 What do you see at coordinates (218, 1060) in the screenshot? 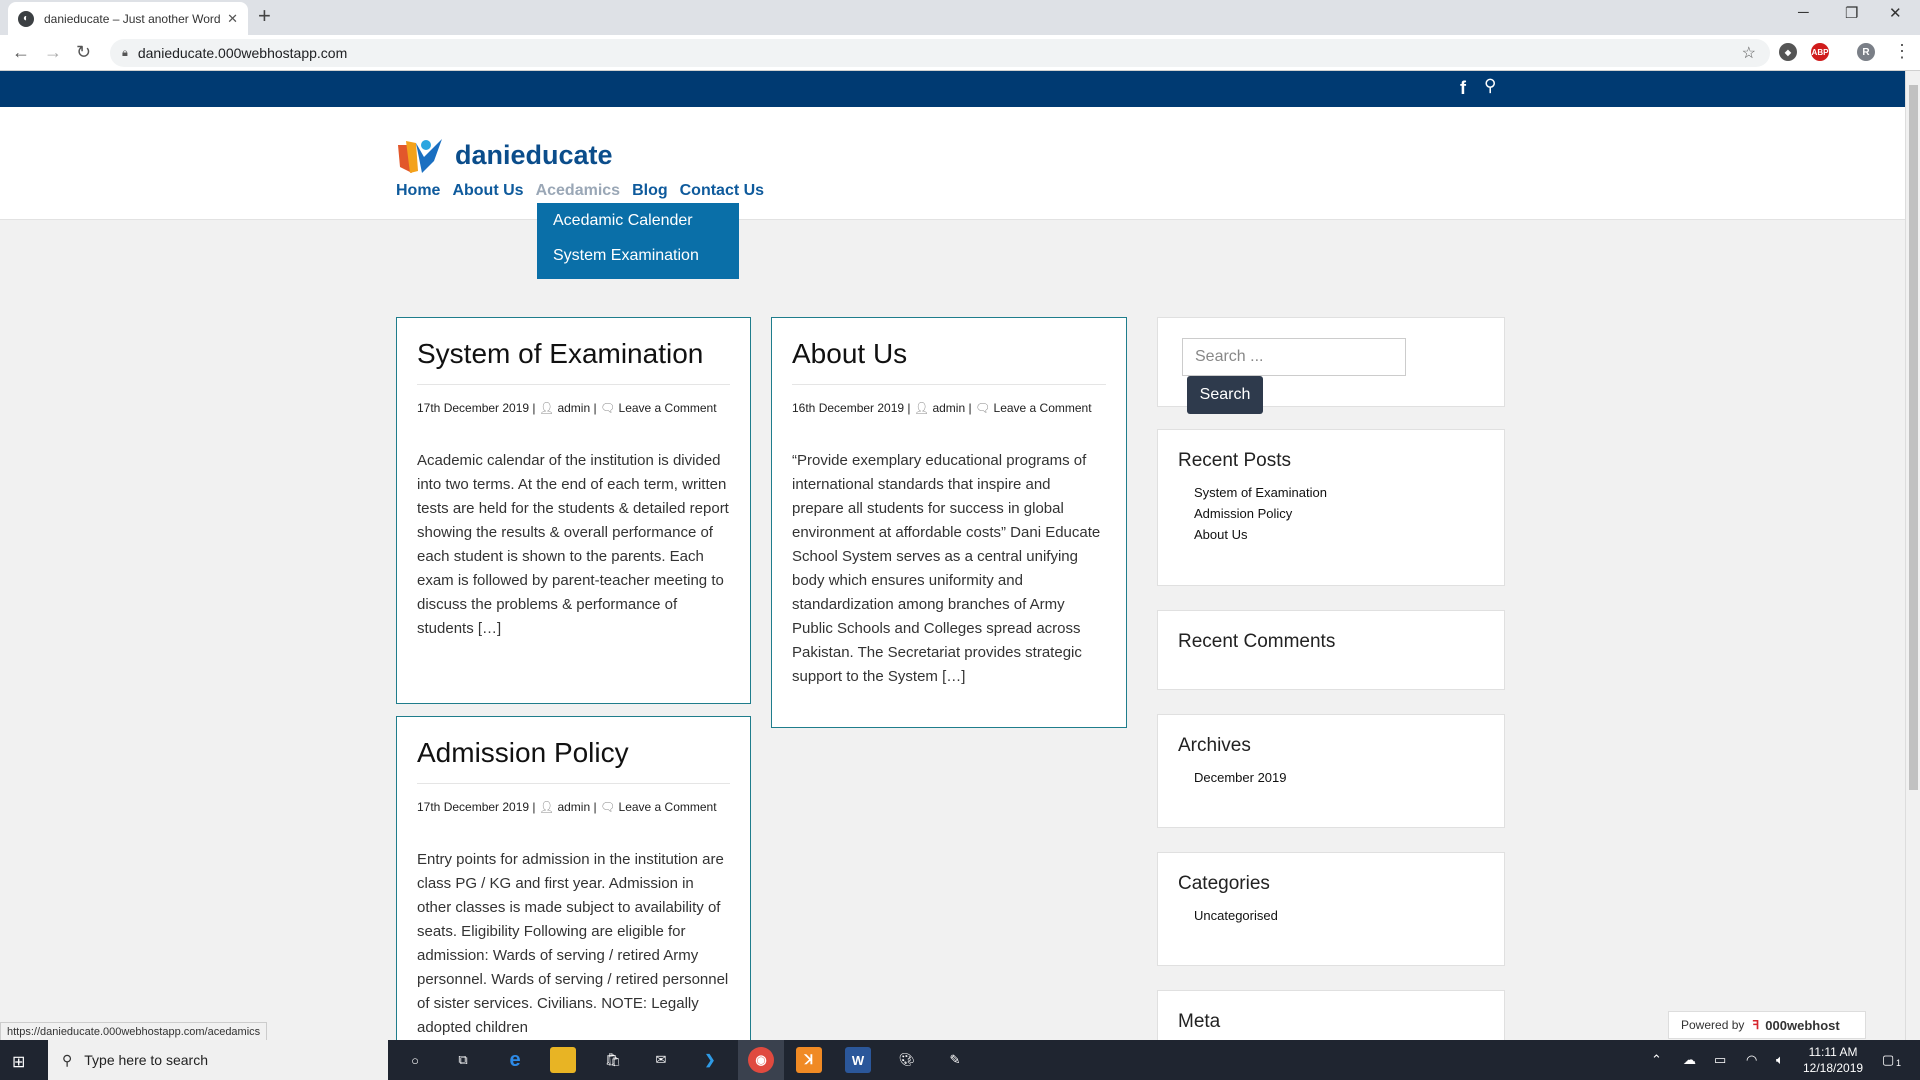
I see `taskbar-search-input: ⚲ Type here to search` at bounding box center [218, 1060].